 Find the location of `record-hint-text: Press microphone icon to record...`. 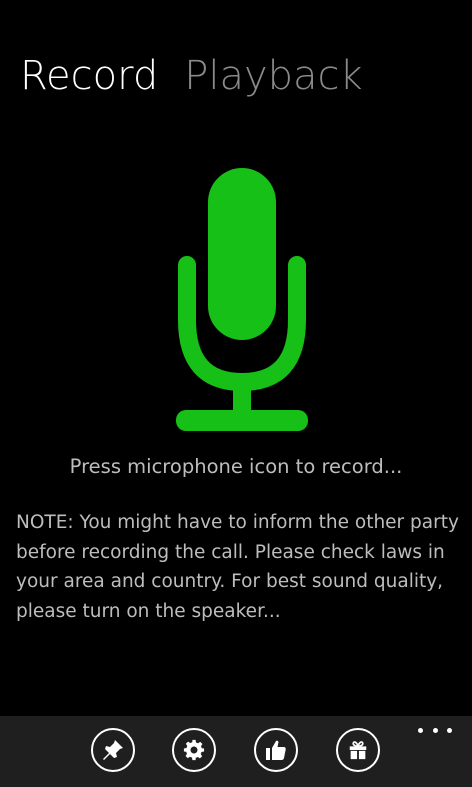

record-hint-text: Press microphone icon to record... is located at coordinates (236, 466).